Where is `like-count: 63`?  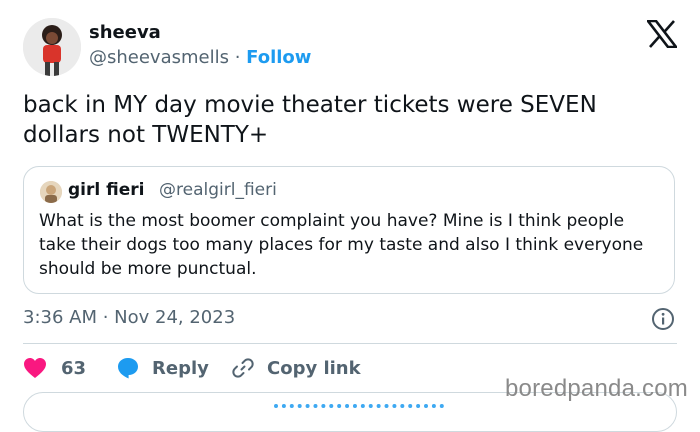
like-count: 63 is located at coordinates (74, 368).